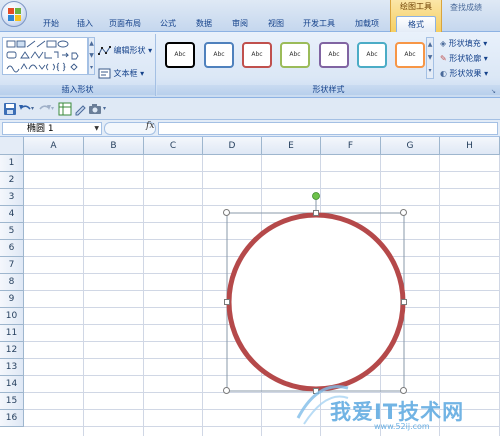  I want to click on resize-handle-right, so click(404, 302).